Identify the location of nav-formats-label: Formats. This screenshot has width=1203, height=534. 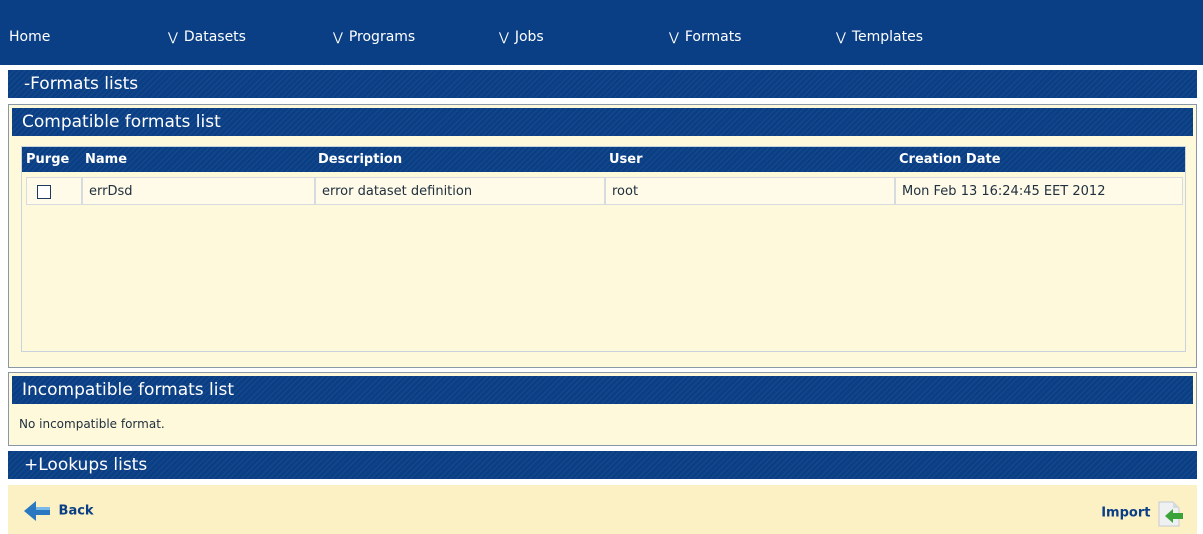
(713, 37).